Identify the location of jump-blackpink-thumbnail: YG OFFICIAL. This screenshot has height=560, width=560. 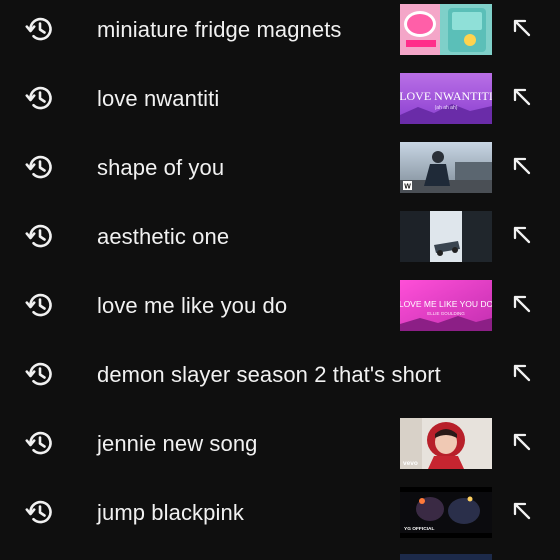
(446, 512).